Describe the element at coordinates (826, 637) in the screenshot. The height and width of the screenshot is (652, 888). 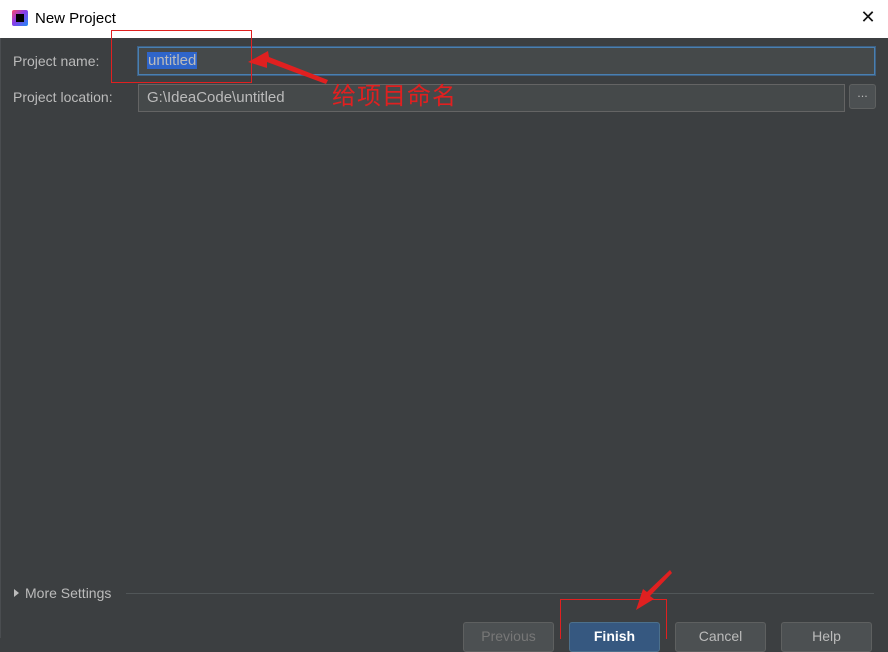
I see `help-button: Help` at that location.